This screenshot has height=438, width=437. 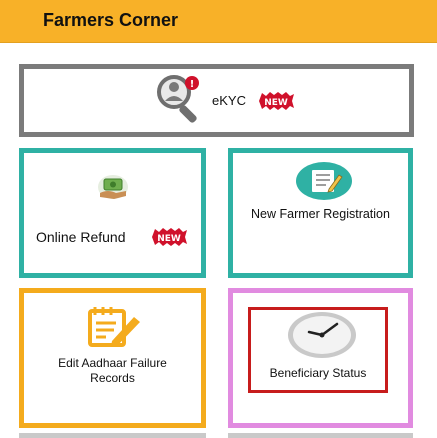 What do you see at coordinates (81, 237) in the screenshot?
I see `online-refund-label: Online Refund` at bounding box center [81, 237].